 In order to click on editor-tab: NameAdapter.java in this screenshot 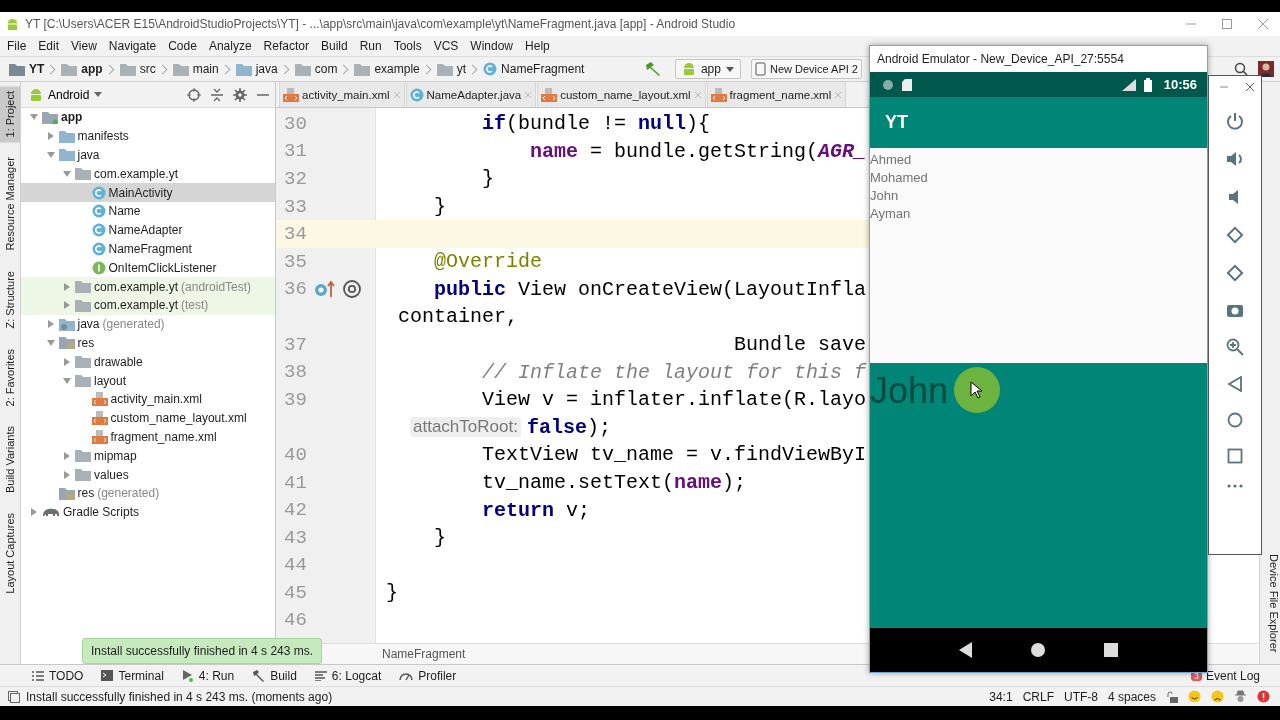, I will do `click(471, 94)`.